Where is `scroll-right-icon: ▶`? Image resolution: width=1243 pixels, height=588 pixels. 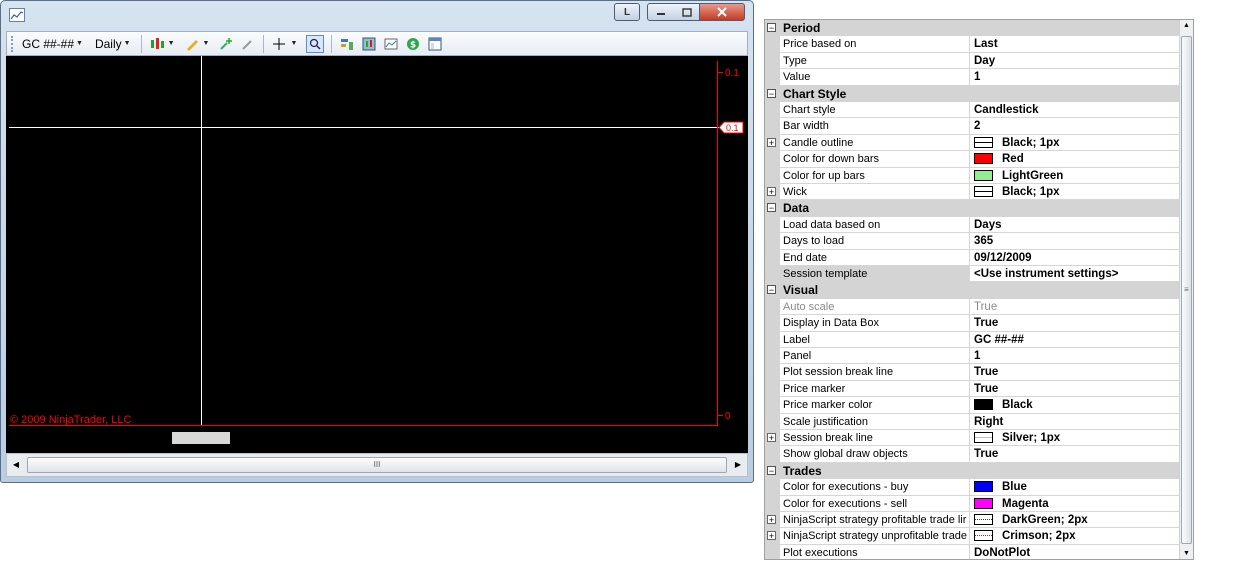
scroll-right-icon: ▶ is located at coordinates (738, 465).